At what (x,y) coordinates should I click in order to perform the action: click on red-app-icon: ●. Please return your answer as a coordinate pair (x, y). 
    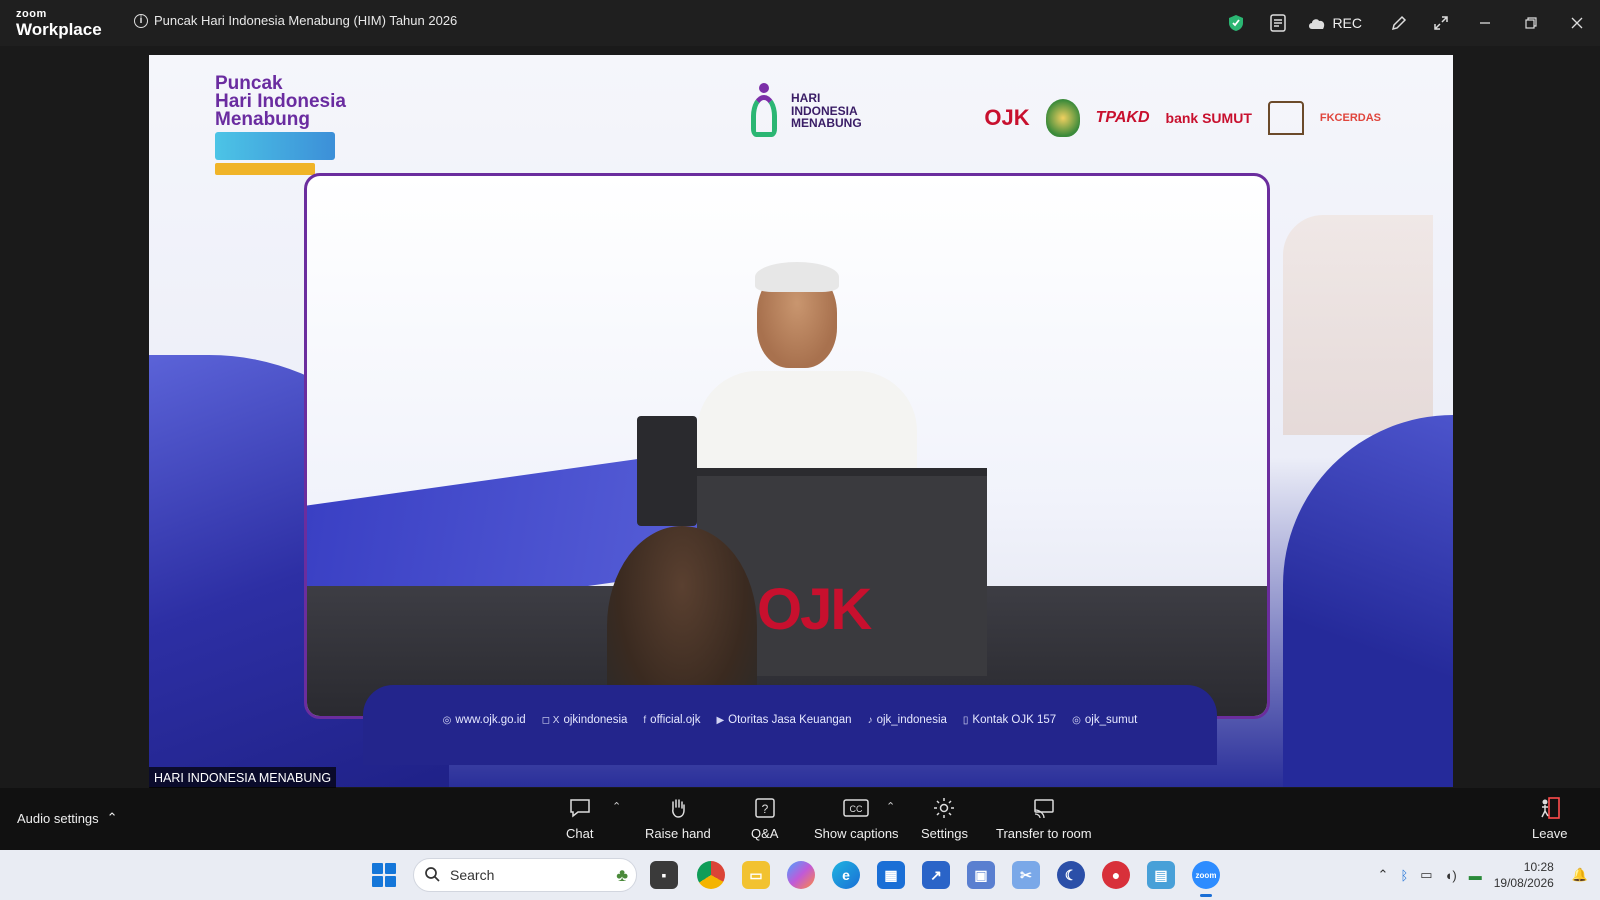
    Looking at the image, I should click on (1116, 875).